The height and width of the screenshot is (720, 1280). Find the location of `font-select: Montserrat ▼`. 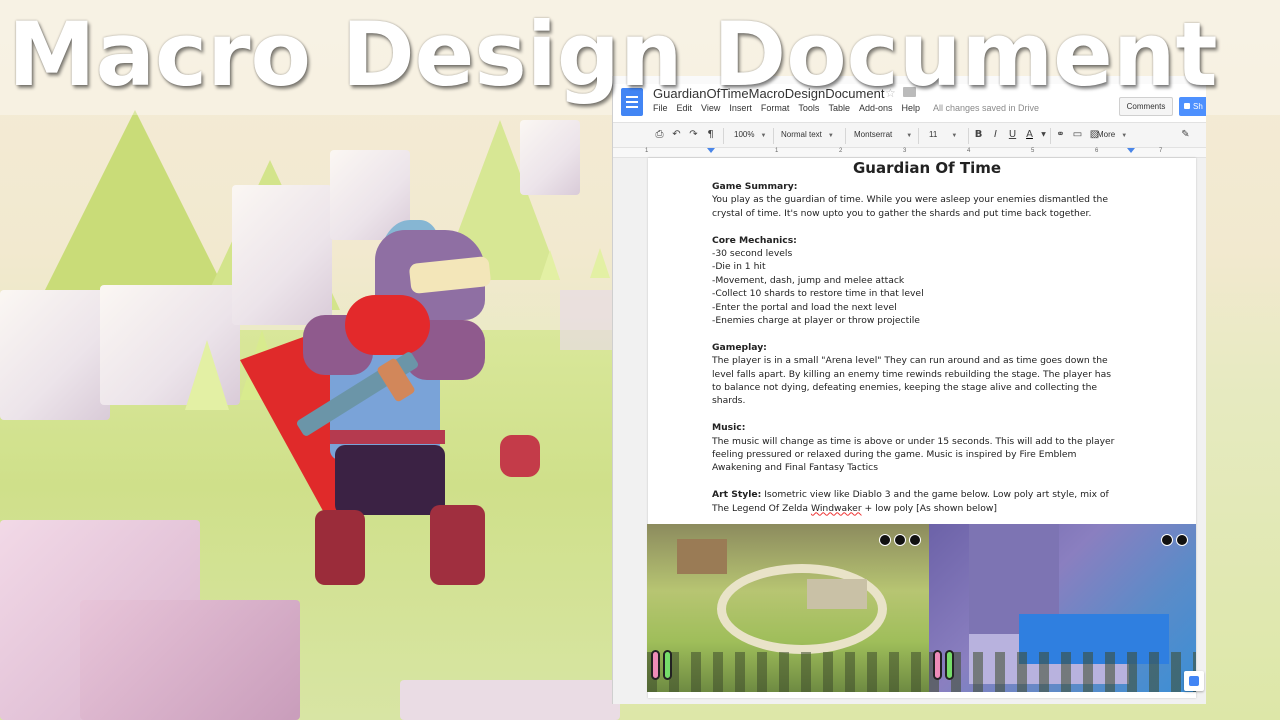

font-select: Montserrat ▼ is located at coordinates (883, 135).